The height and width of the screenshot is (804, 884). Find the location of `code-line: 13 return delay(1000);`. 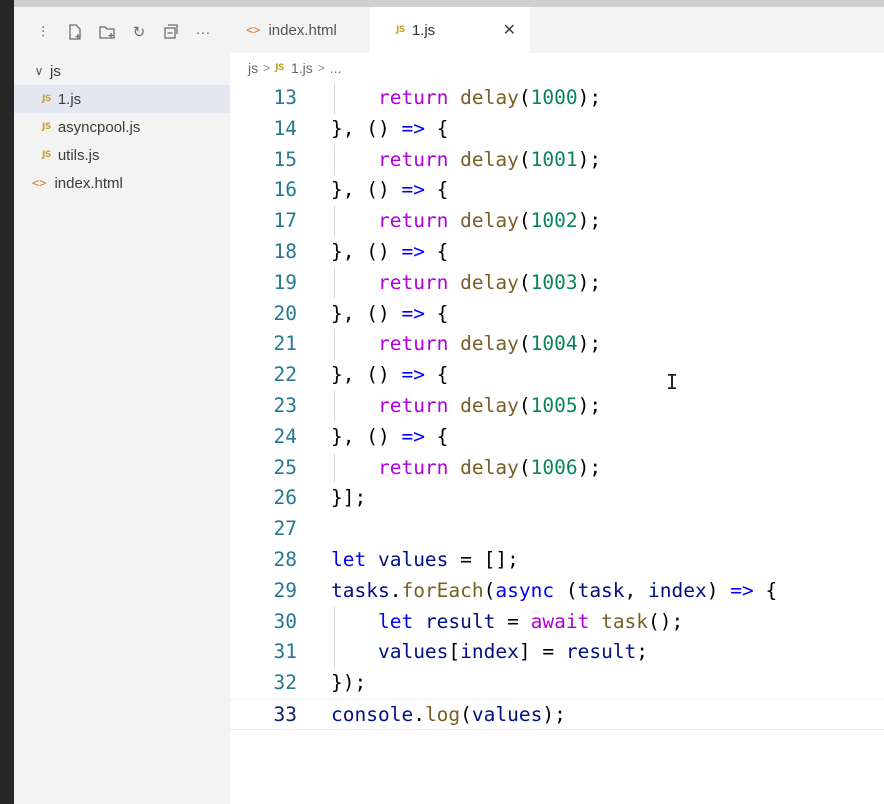

code-line: 13 return delay(1000); is located at coordinates (557, 98).